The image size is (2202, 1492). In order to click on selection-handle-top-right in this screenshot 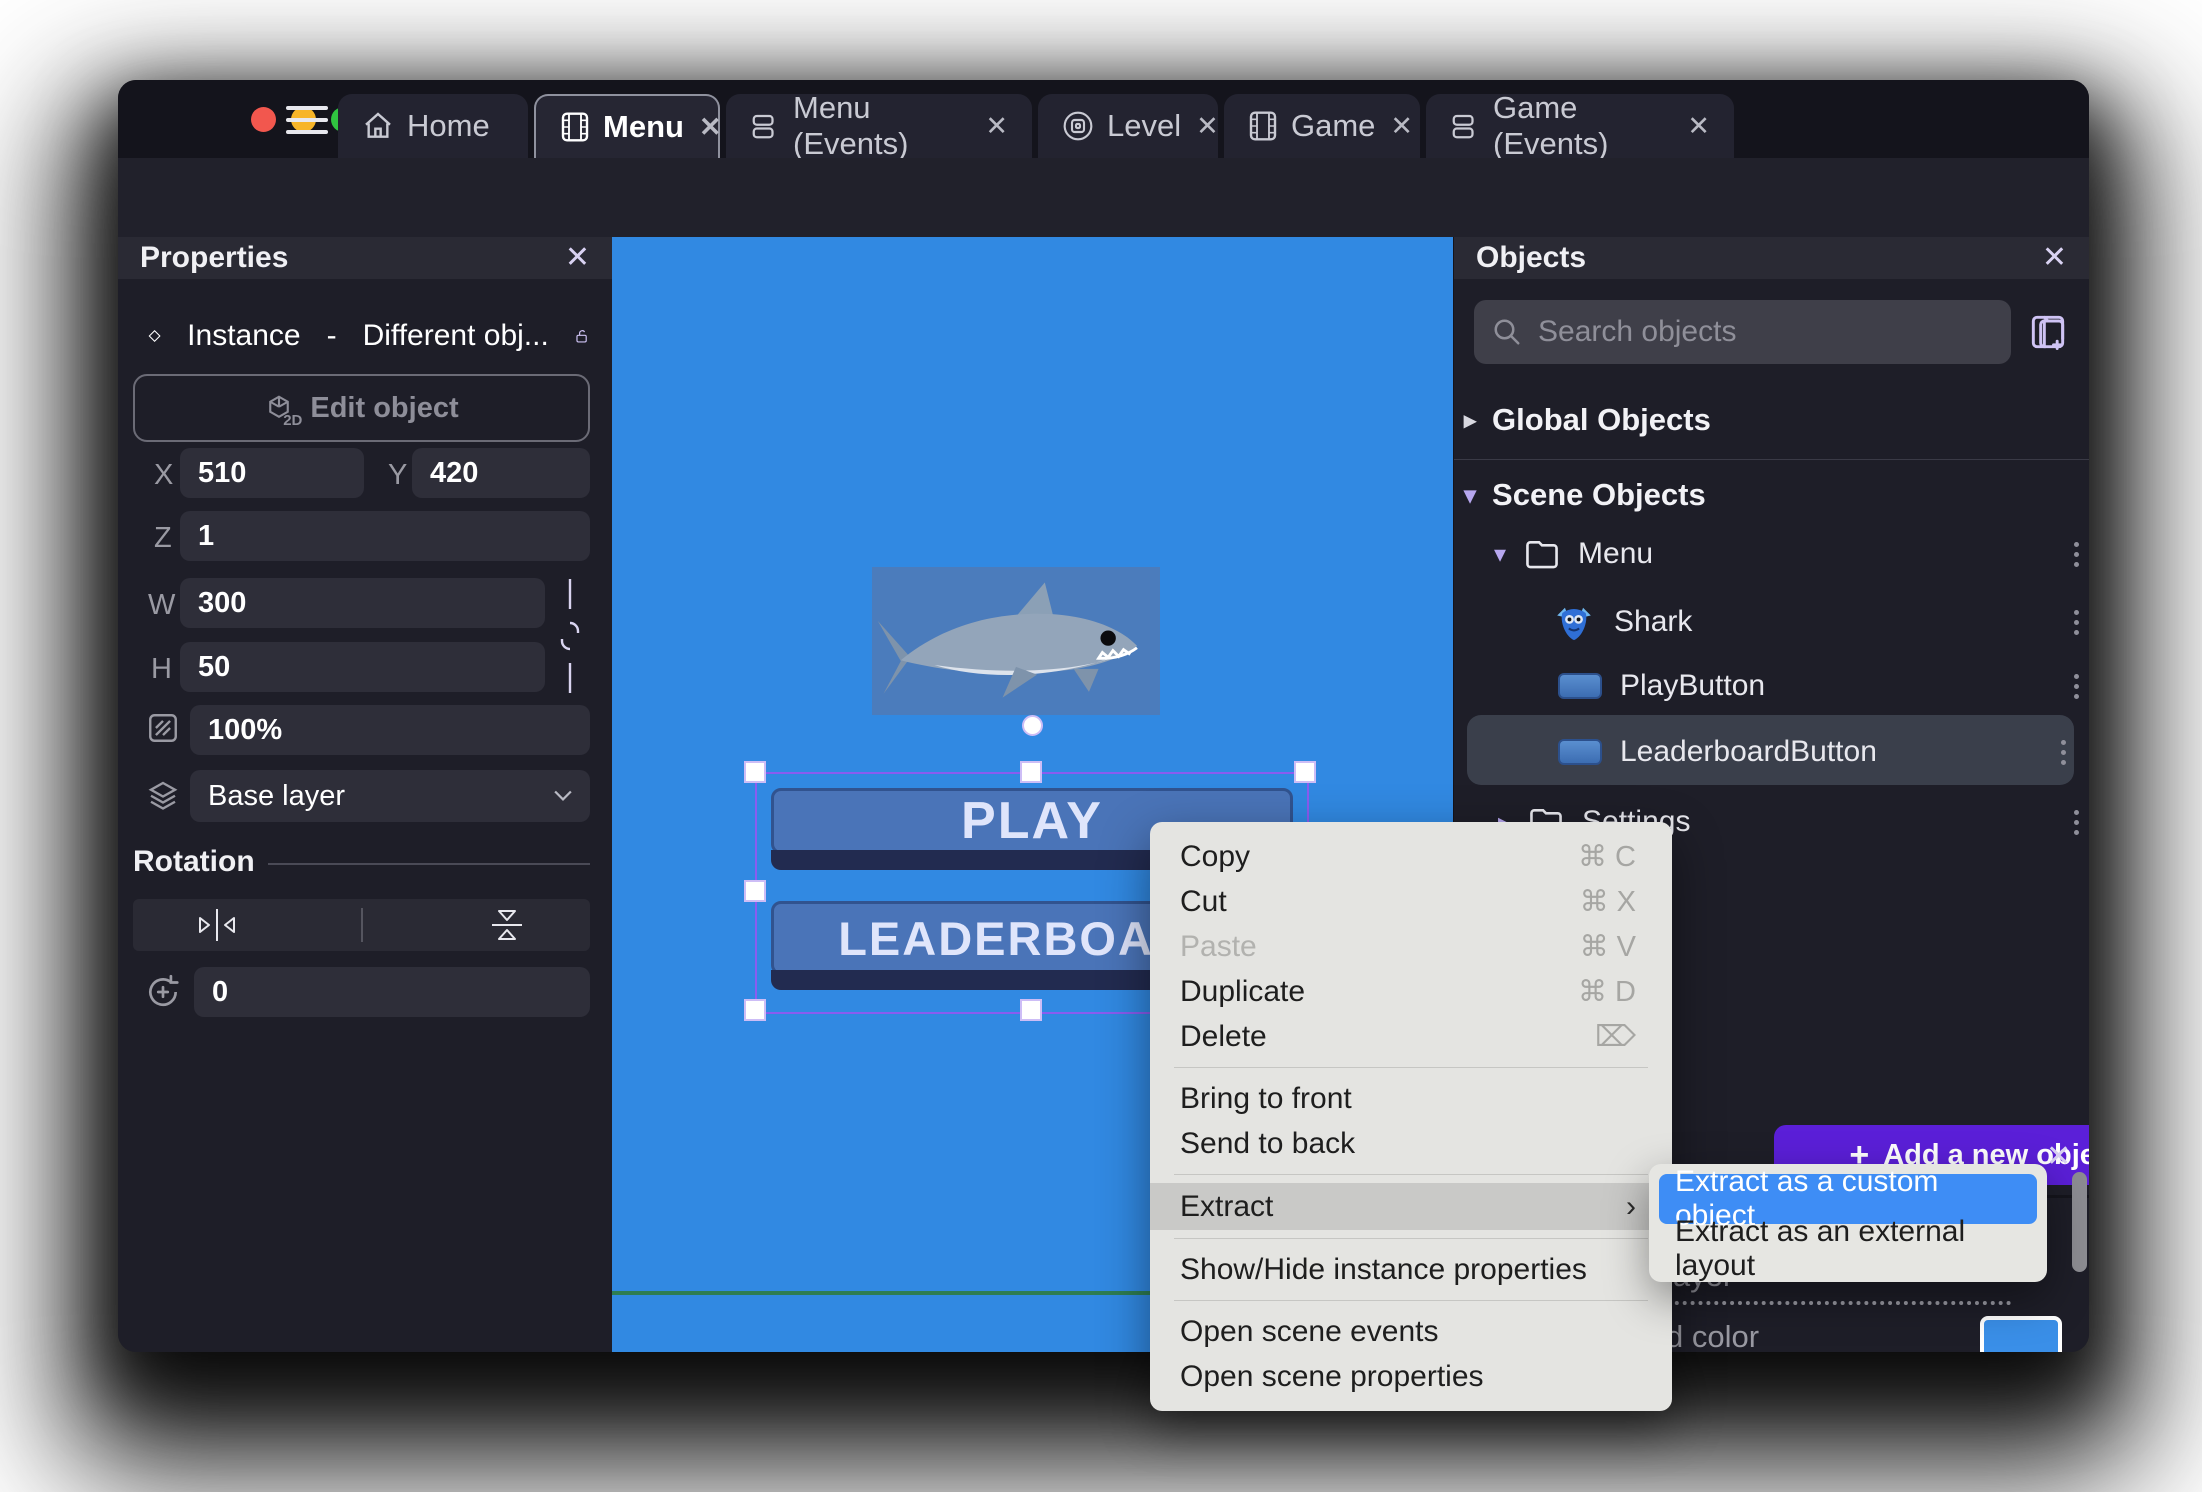, I will do `click(1305, 772)`.